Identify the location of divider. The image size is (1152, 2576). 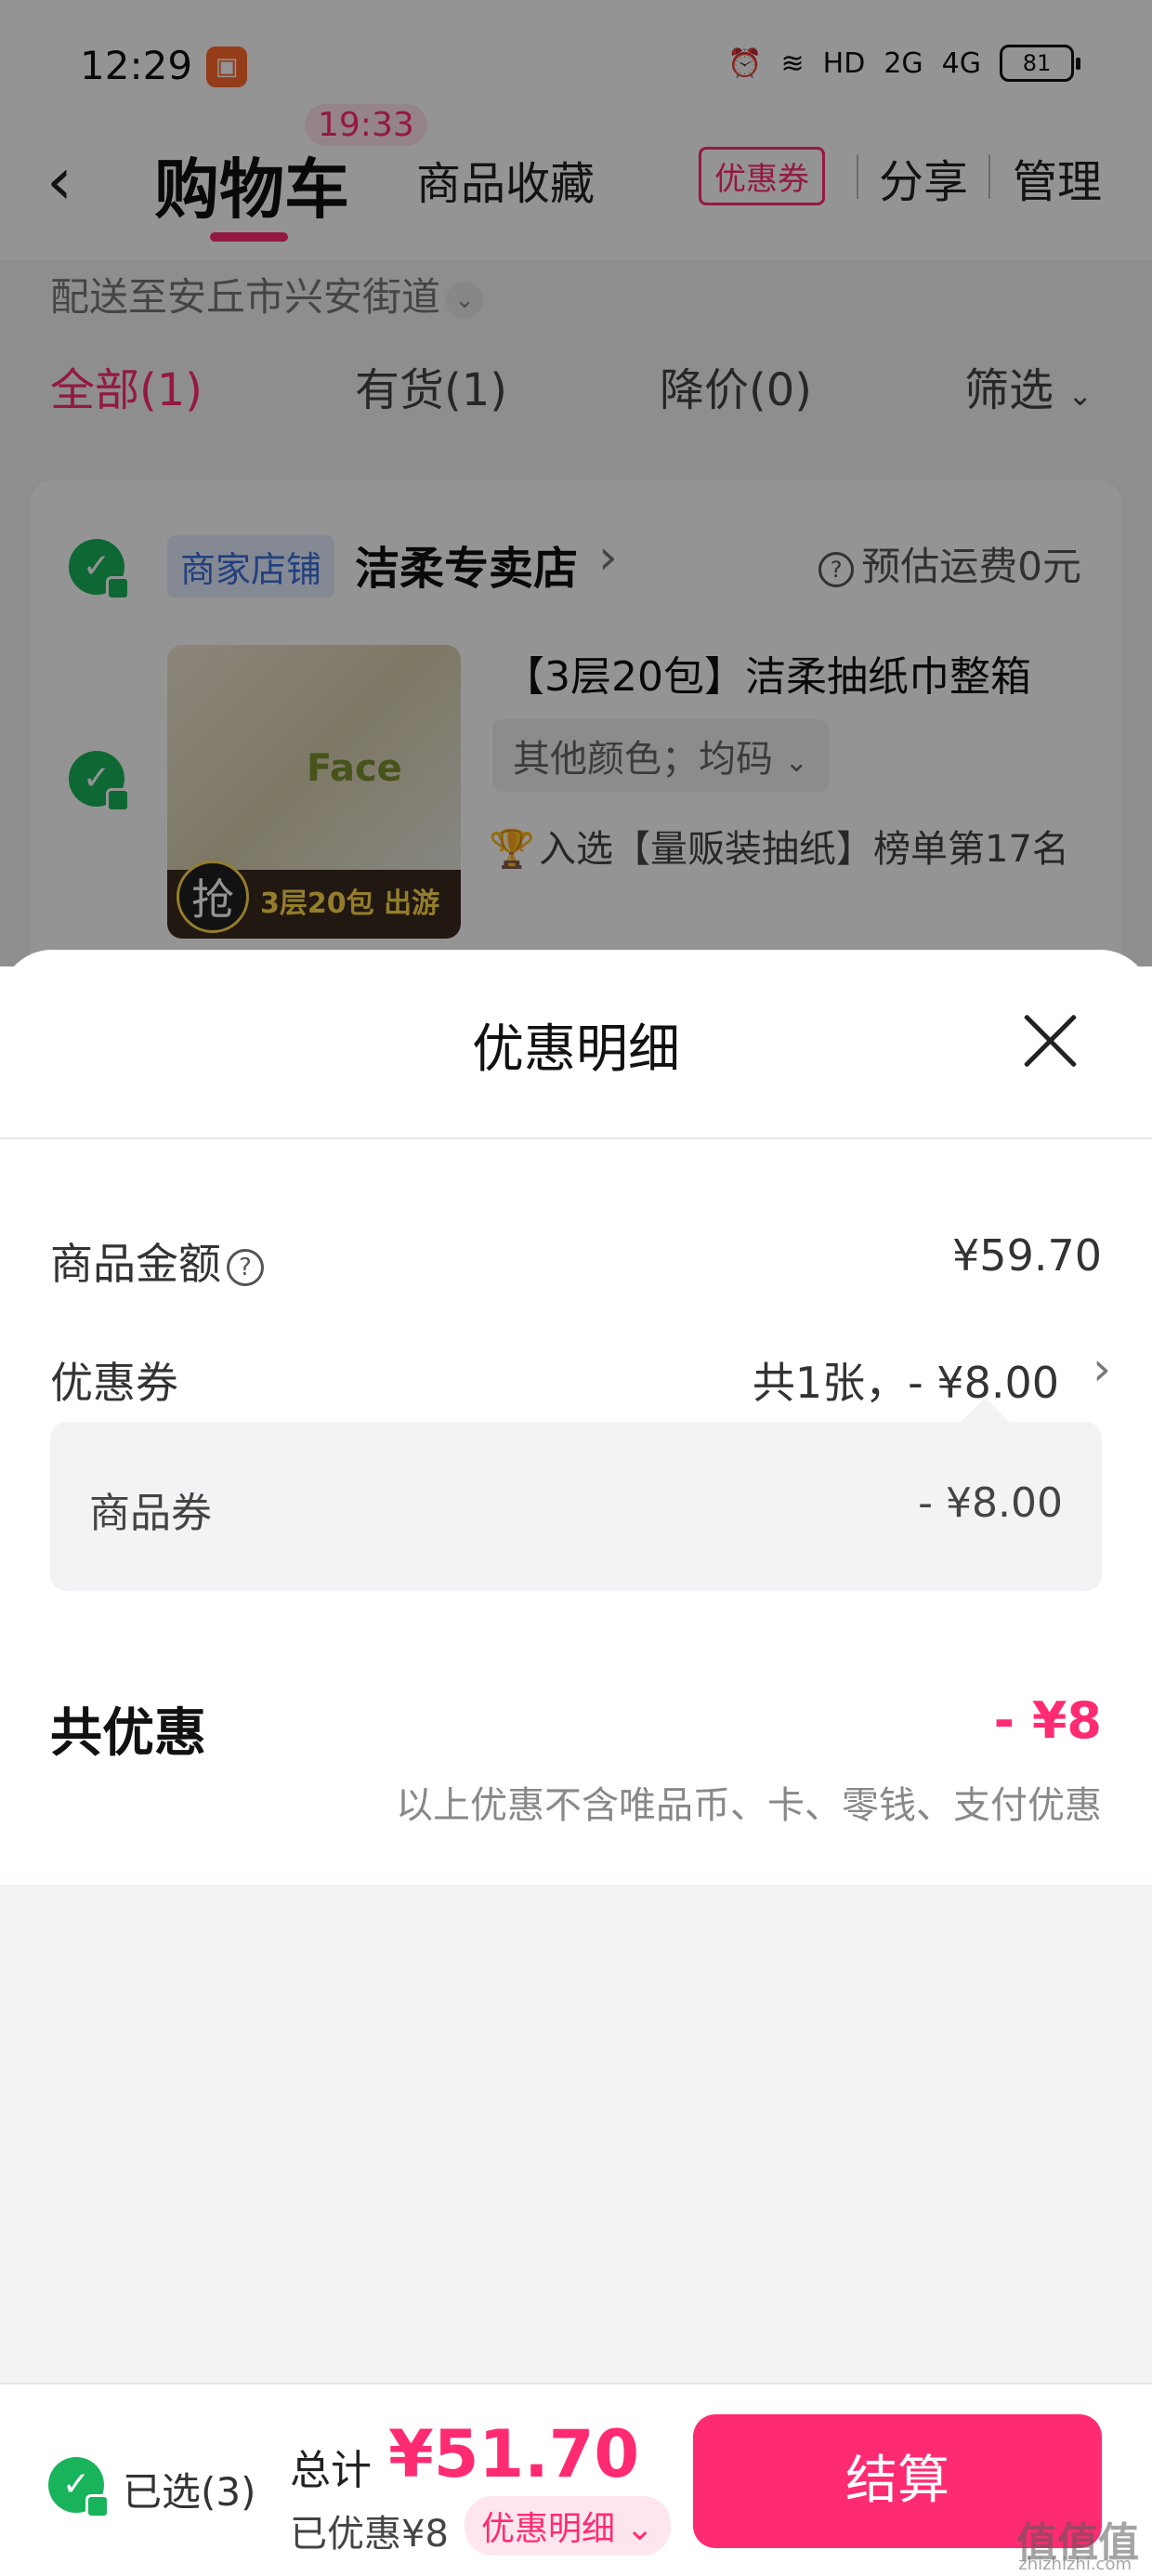
(576, 1138).